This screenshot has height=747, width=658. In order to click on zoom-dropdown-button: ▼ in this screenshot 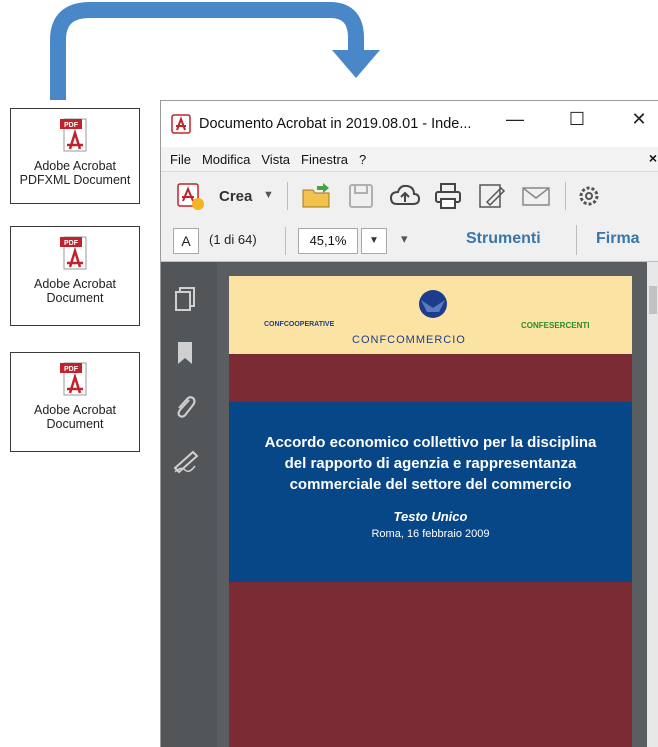, I will do `click(374, 241)`.